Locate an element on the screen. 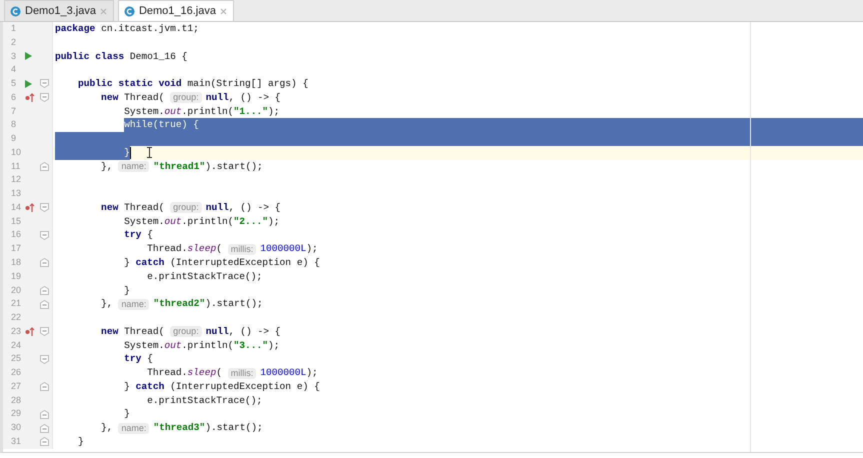  line-number: 4 is located at coordinates (14, 69).